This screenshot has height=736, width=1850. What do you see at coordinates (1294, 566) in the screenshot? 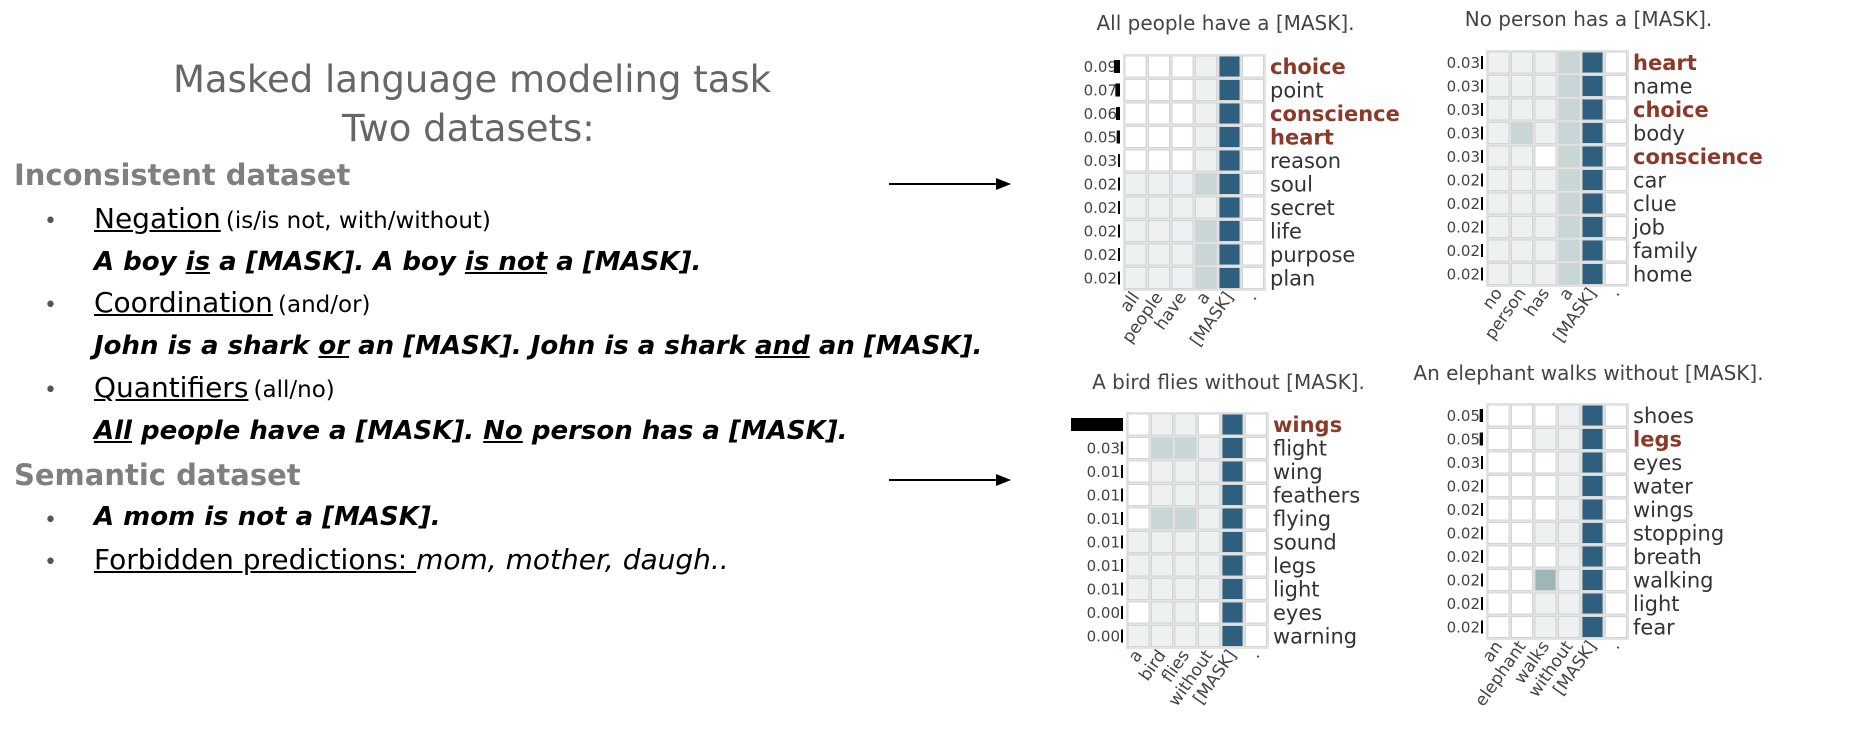
I see `prediction-word: legs` at bounding box center [1294, 566].